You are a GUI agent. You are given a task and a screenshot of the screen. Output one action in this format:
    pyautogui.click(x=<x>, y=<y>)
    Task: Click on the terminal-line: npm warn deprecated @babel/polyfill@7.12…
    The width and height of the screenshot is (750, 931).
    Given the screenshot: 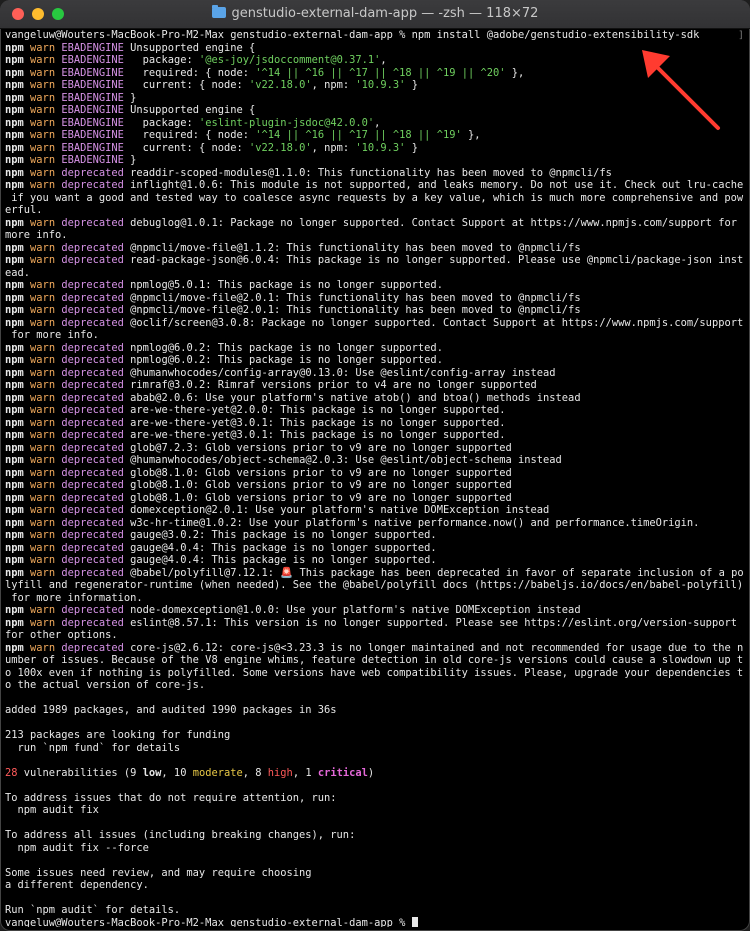 What is the action you would take?
    pyautogui.click(x=374, y=572)
    